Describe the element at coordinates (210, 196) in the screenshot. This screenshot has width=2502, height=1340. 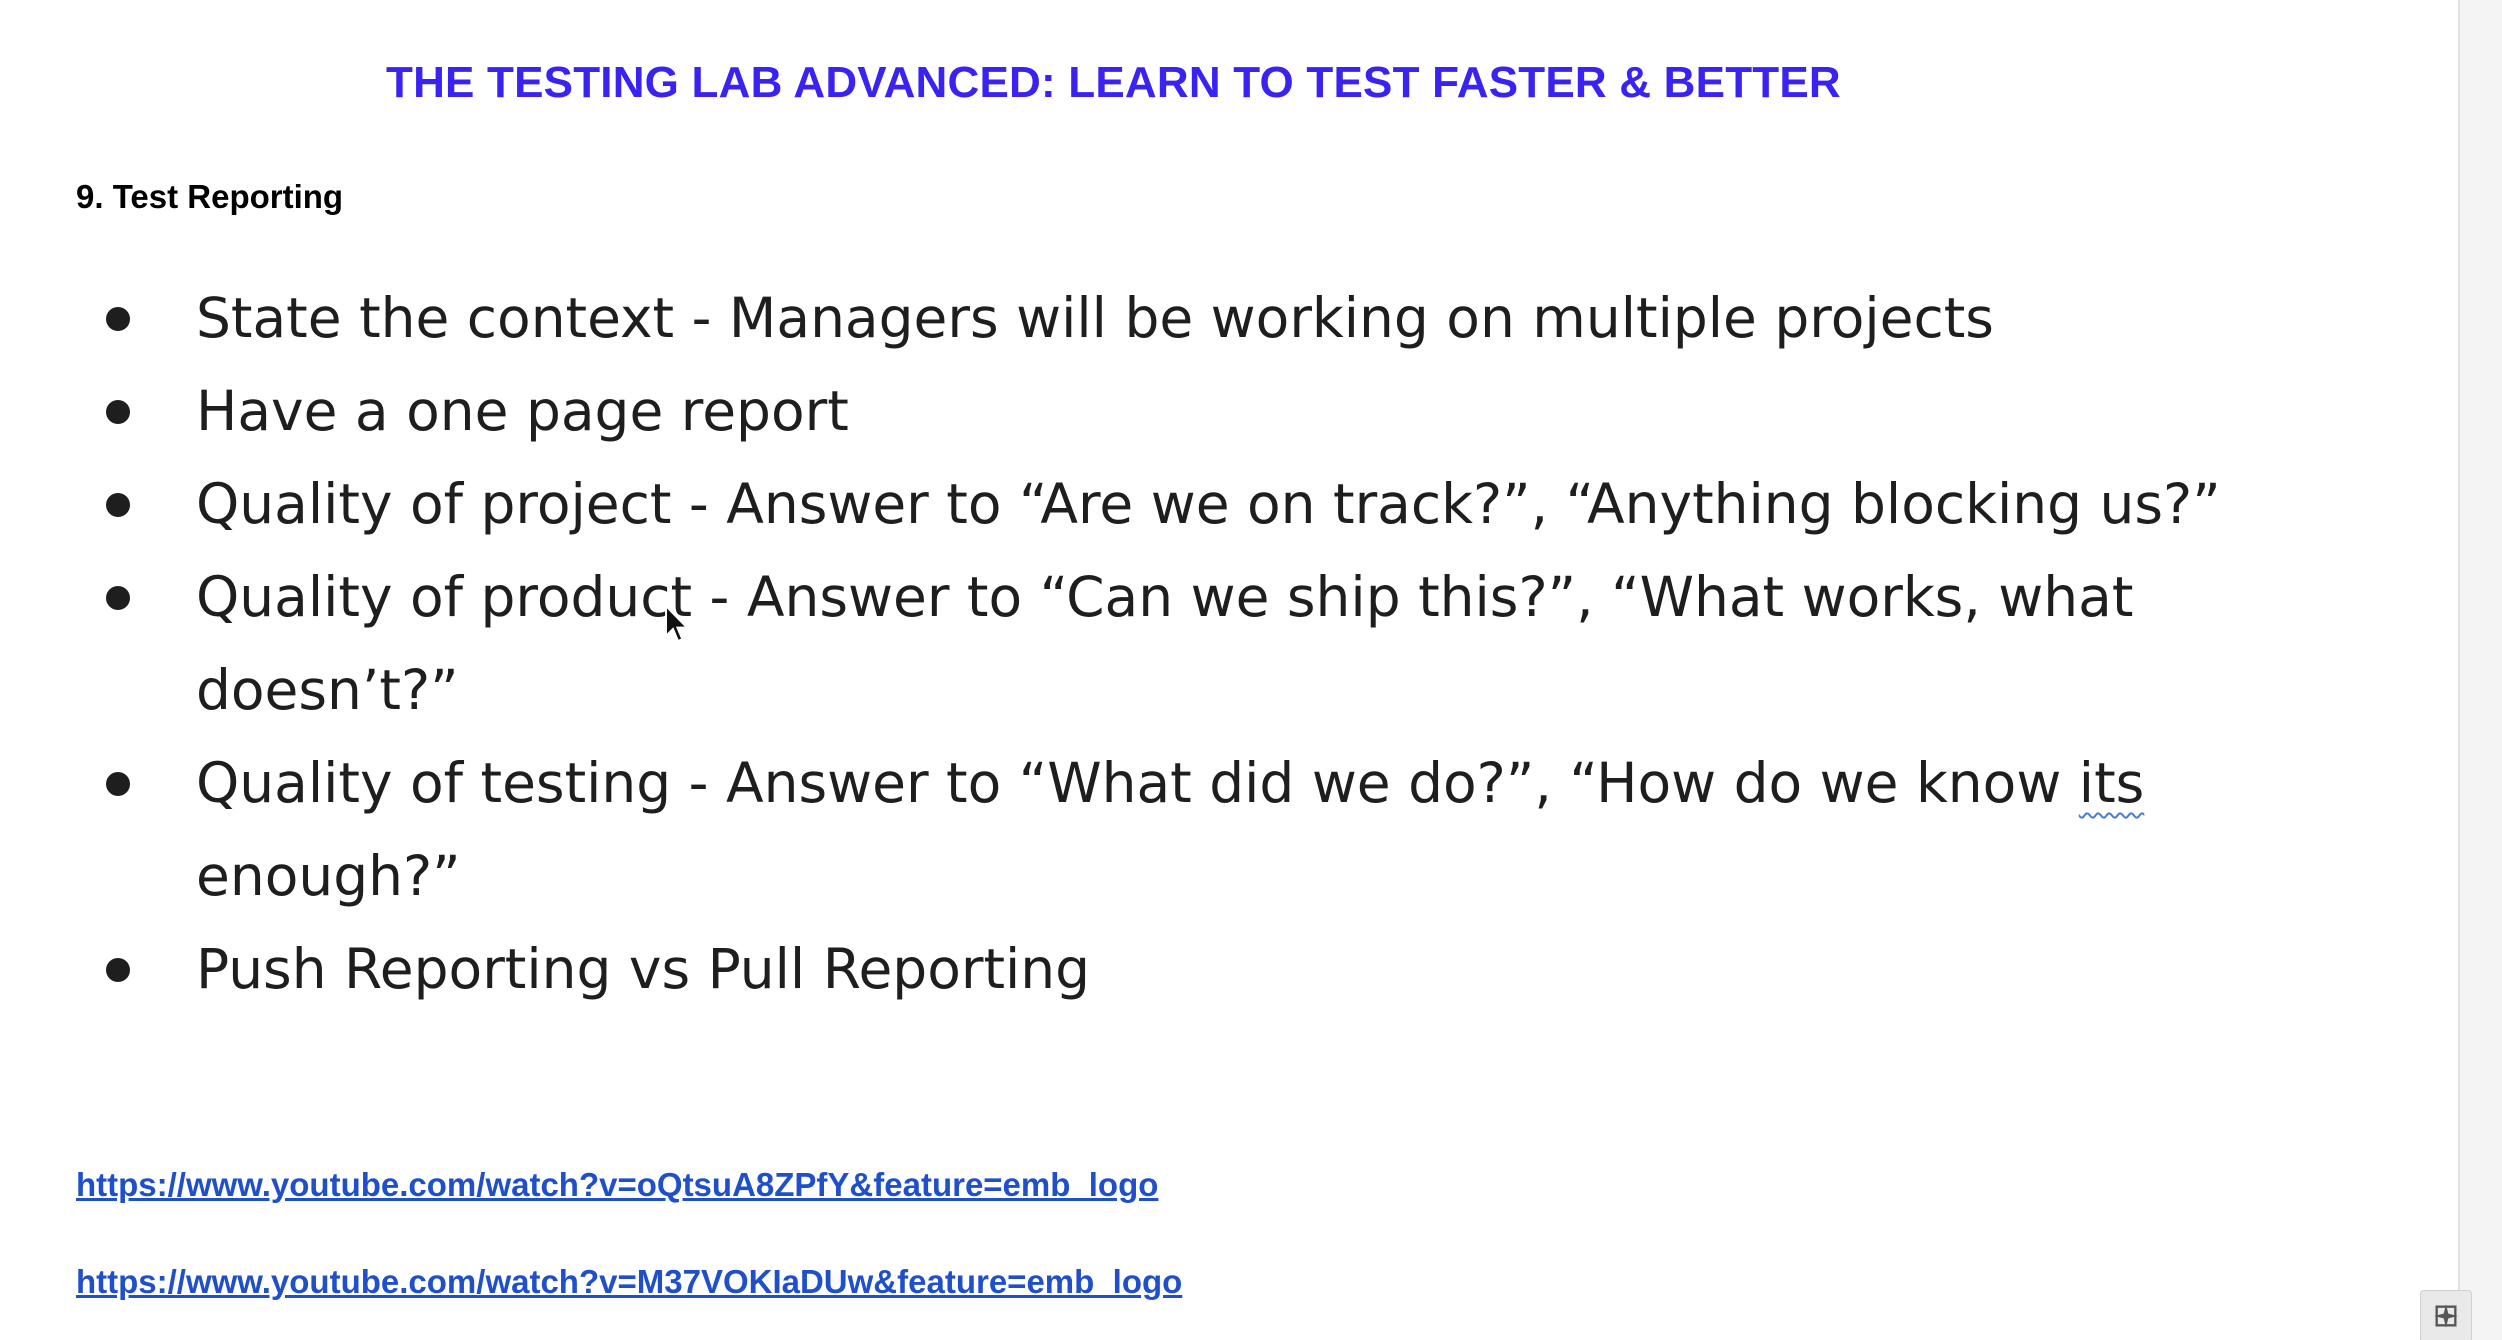
I see `section-heading: 9. Test Reporting` at that location.